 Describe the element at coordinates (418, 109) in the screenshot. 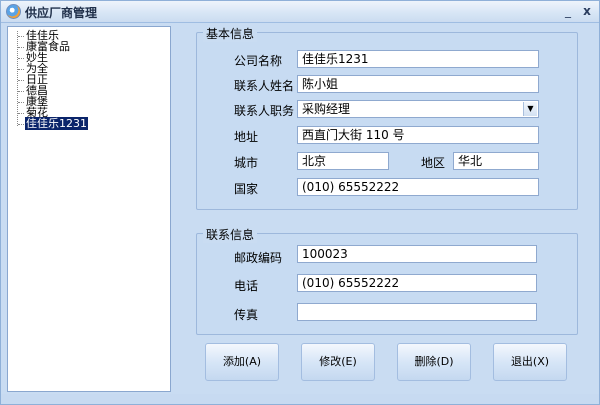

I see `contact-position-select: 采购经理 ▼` at that location.